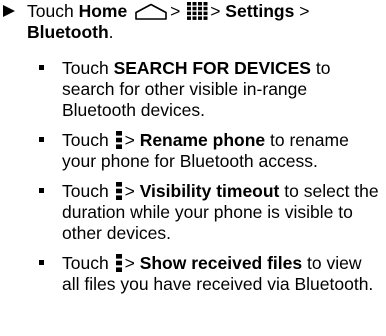  What do you see at coordinates (68, 32) in the screenshot?
I see `step-bluetooth-label: Bluetooth` at bounding box center [68, 32].